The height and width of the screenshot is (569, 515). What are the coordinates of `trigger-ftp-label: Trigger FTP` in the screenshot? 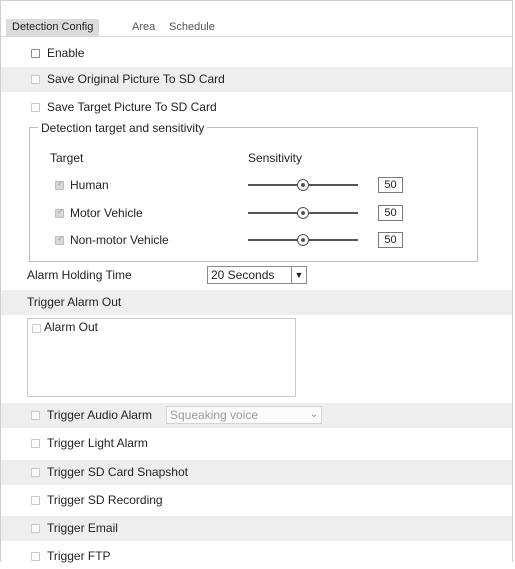 It's located at (79, 556).